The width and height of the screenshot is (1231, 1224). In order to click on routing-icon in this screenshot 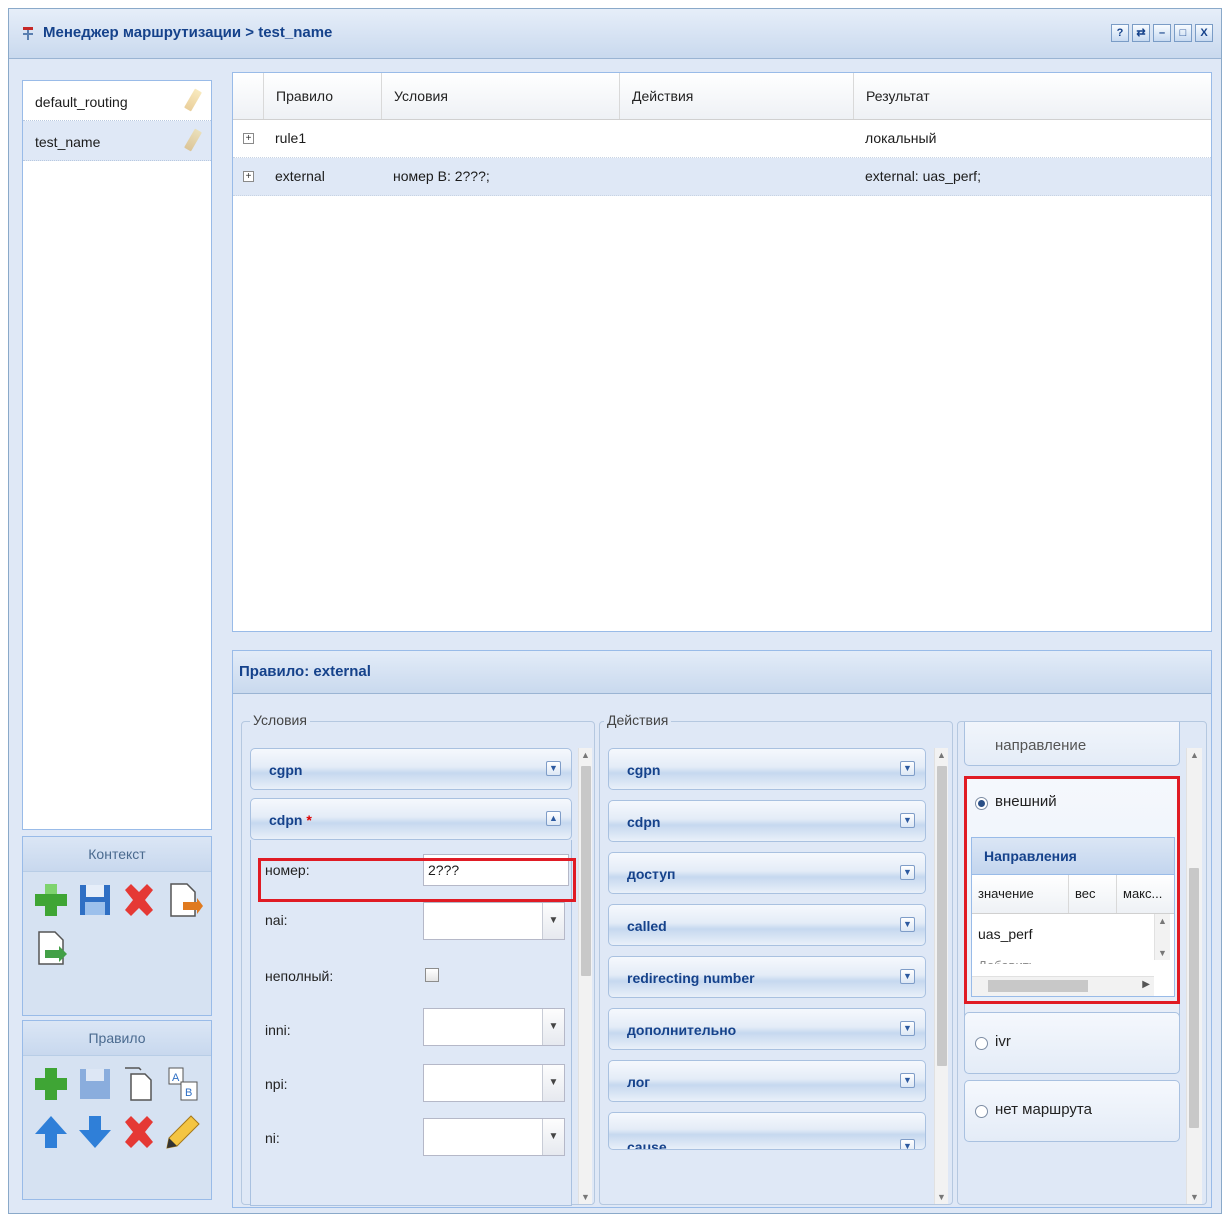, I will do `click(28, 33)`.